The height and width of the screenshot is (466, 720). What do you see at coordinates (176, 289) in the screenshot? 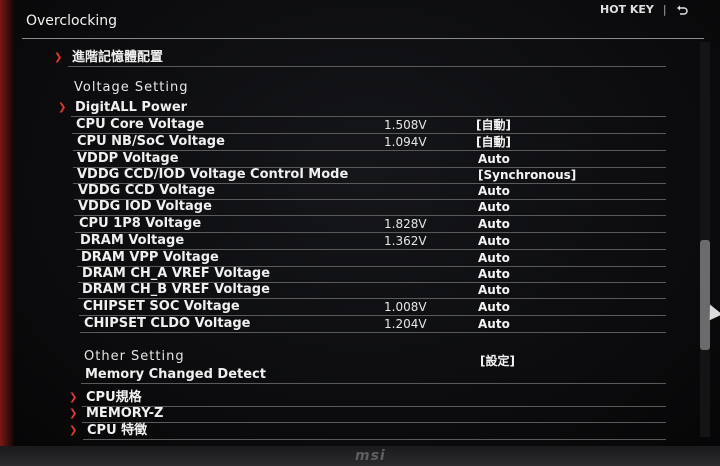
I see `setting-label: DRAM CH_B VREF Voltage` at bounding box center [176, 289].